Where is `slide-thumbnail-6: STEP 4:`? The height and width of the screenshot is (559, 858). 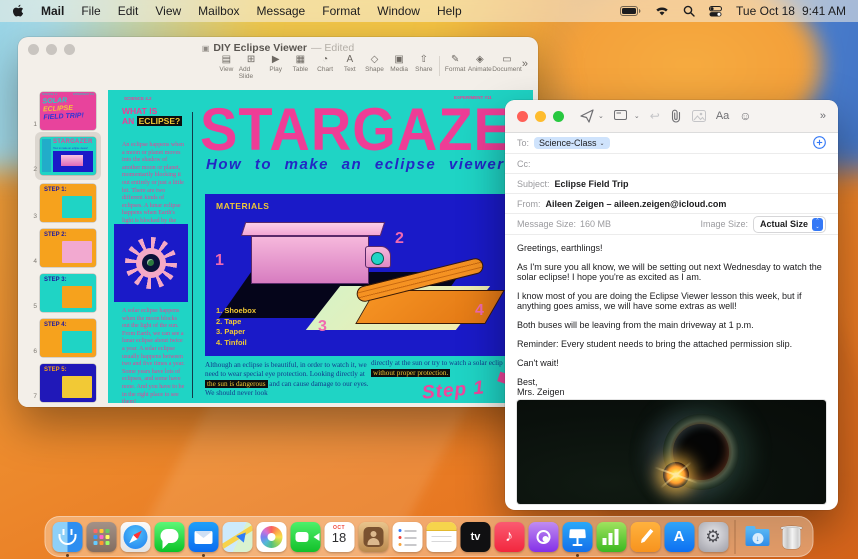 slide-thumbnail-6: STEP 4: is located at coordinates (68, 338).